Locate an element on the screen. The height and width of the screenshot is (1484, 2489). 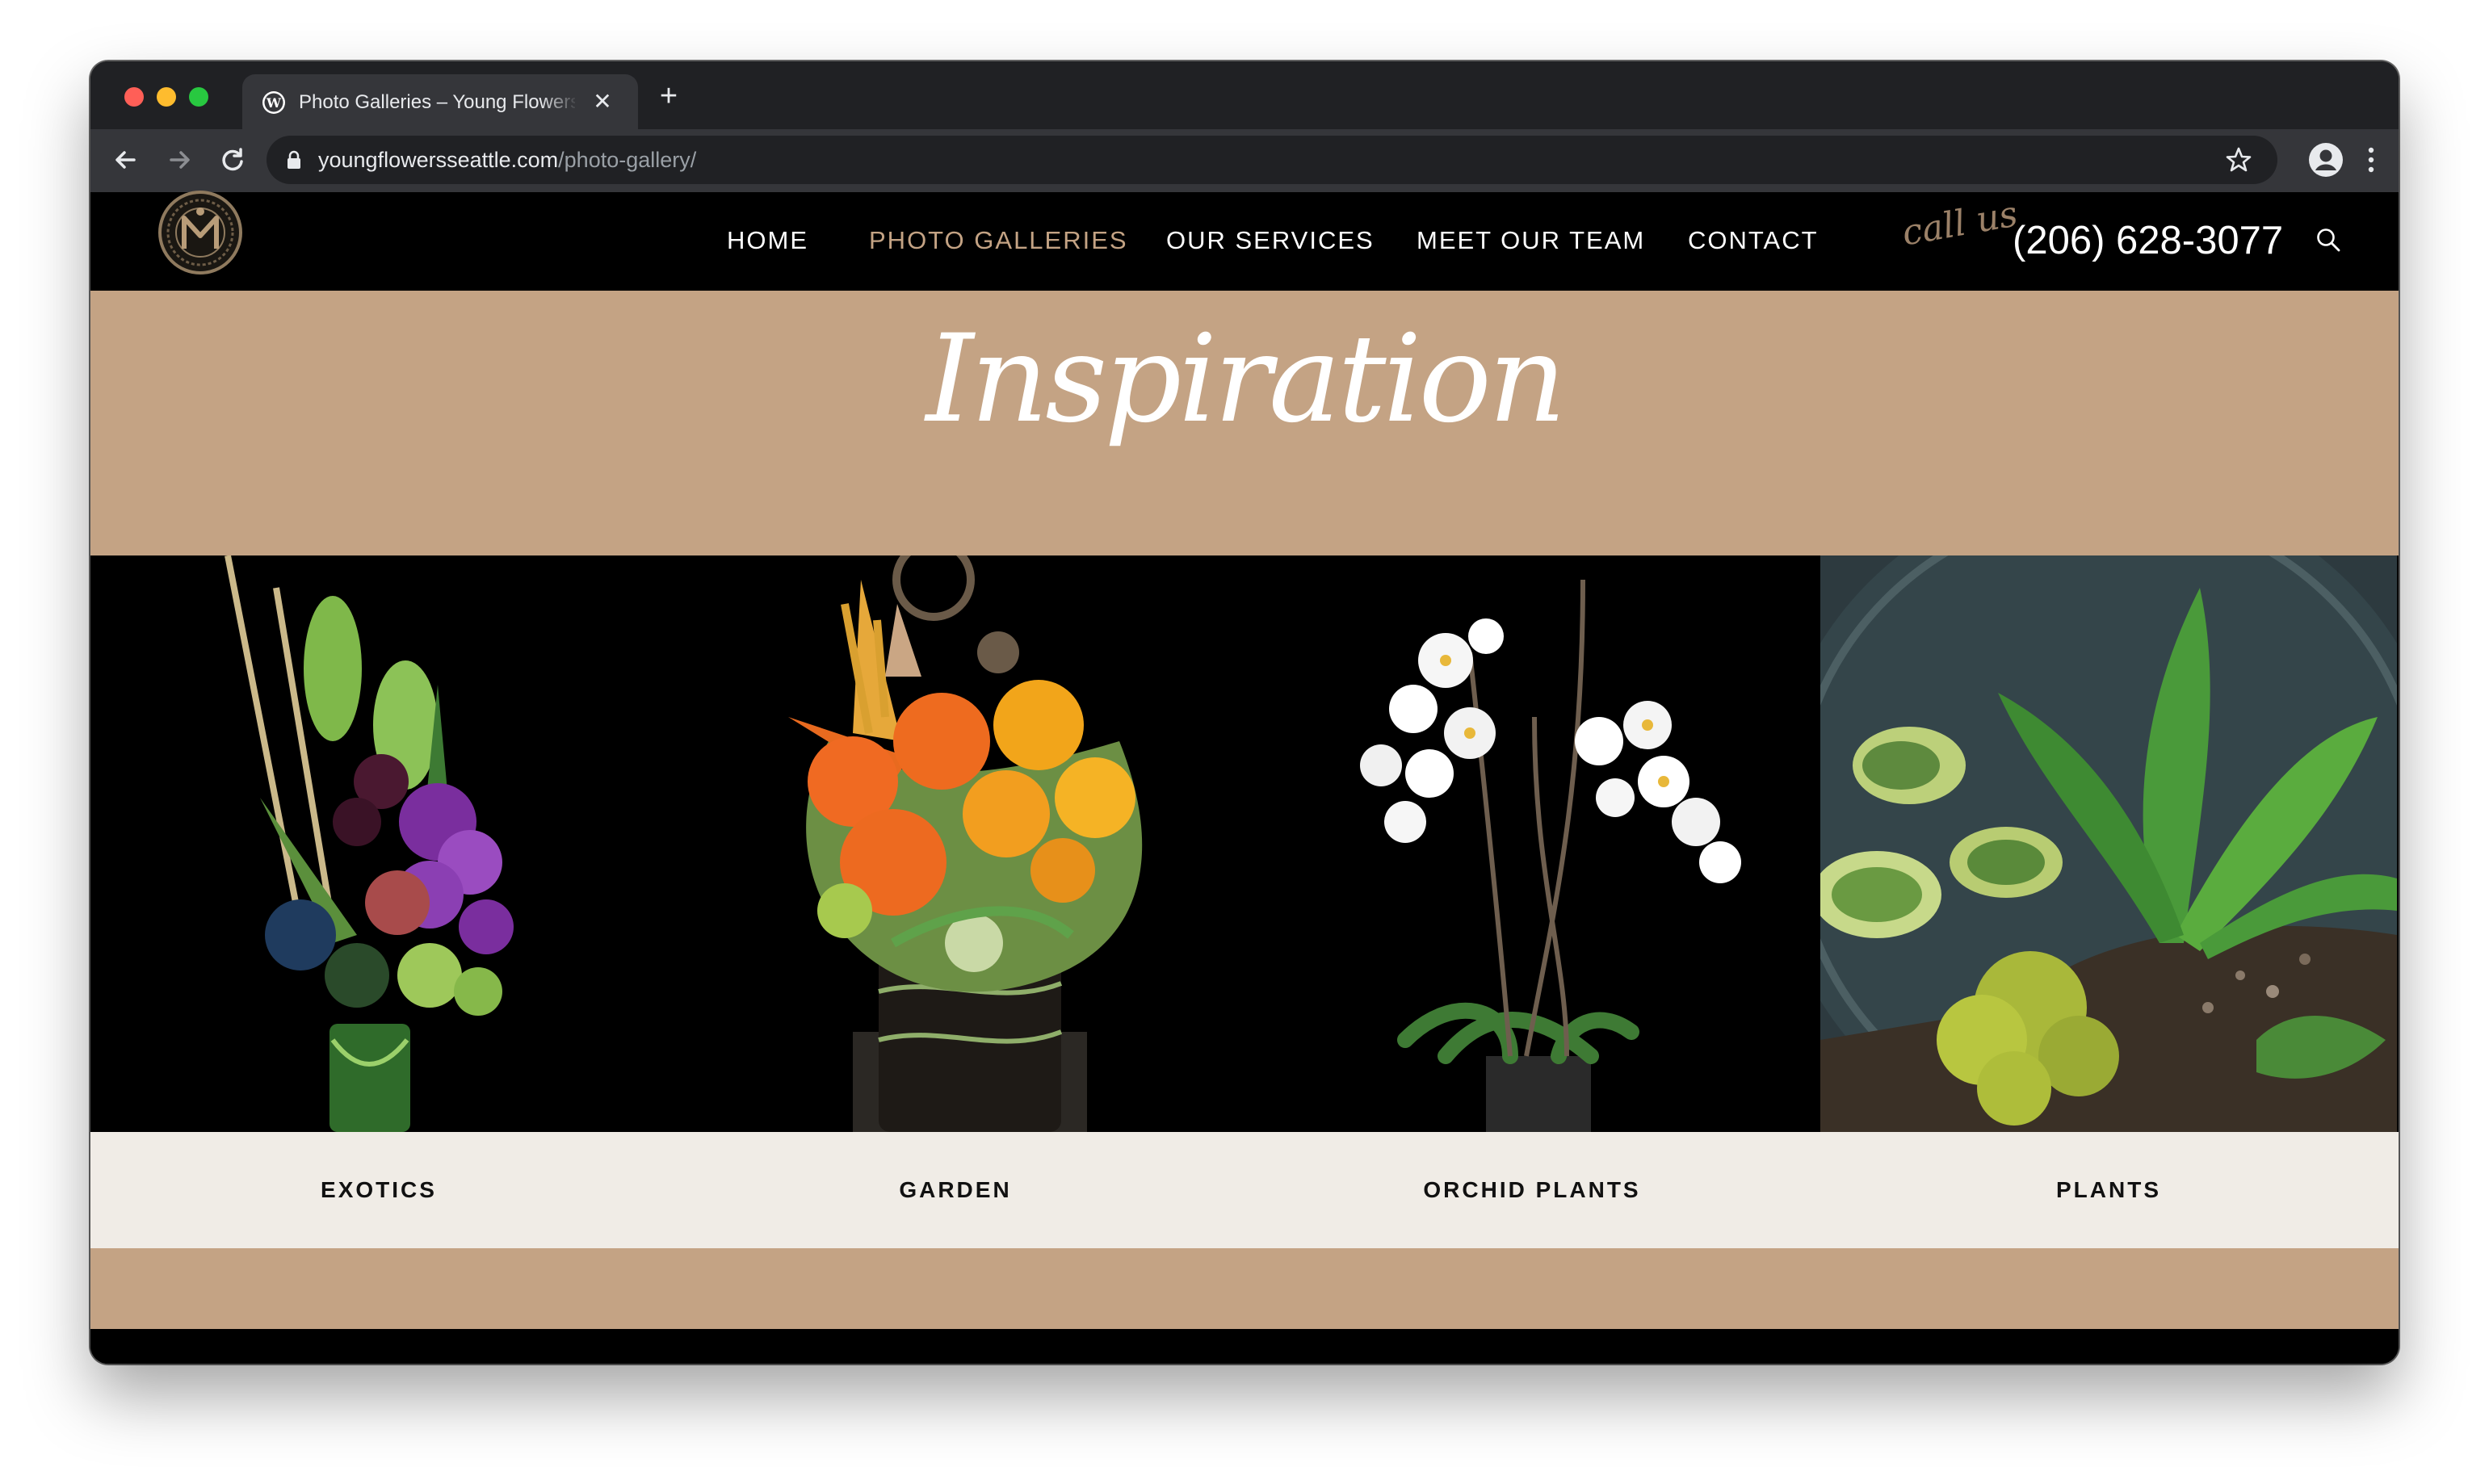
forward-arrow-icon is located at coordinates (179, 160).